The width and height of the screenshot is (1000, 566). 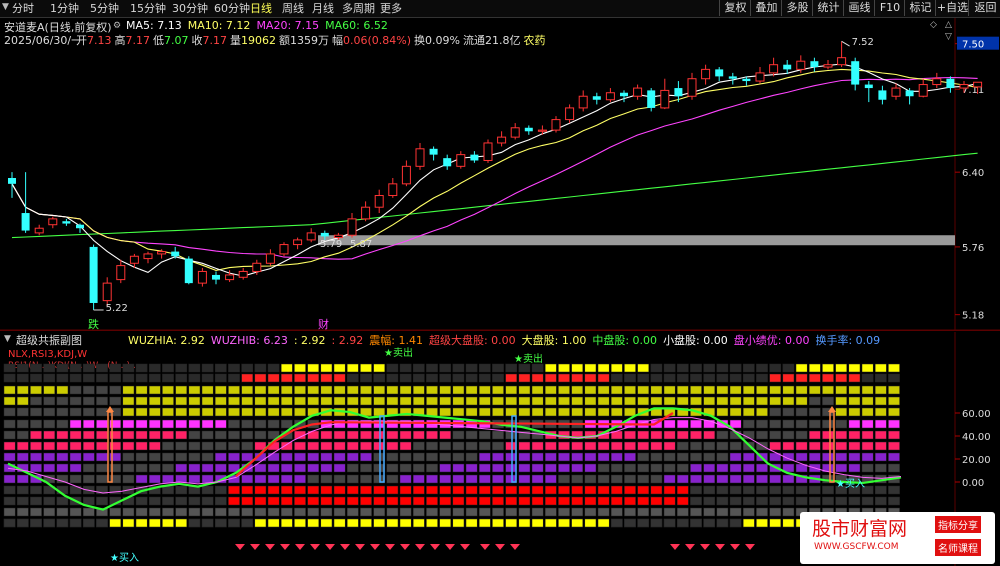 What do you see at coordinates (64, 8) in the screenshot?
I see `tab-1: 1分钟` at bounding box center [64, 8].